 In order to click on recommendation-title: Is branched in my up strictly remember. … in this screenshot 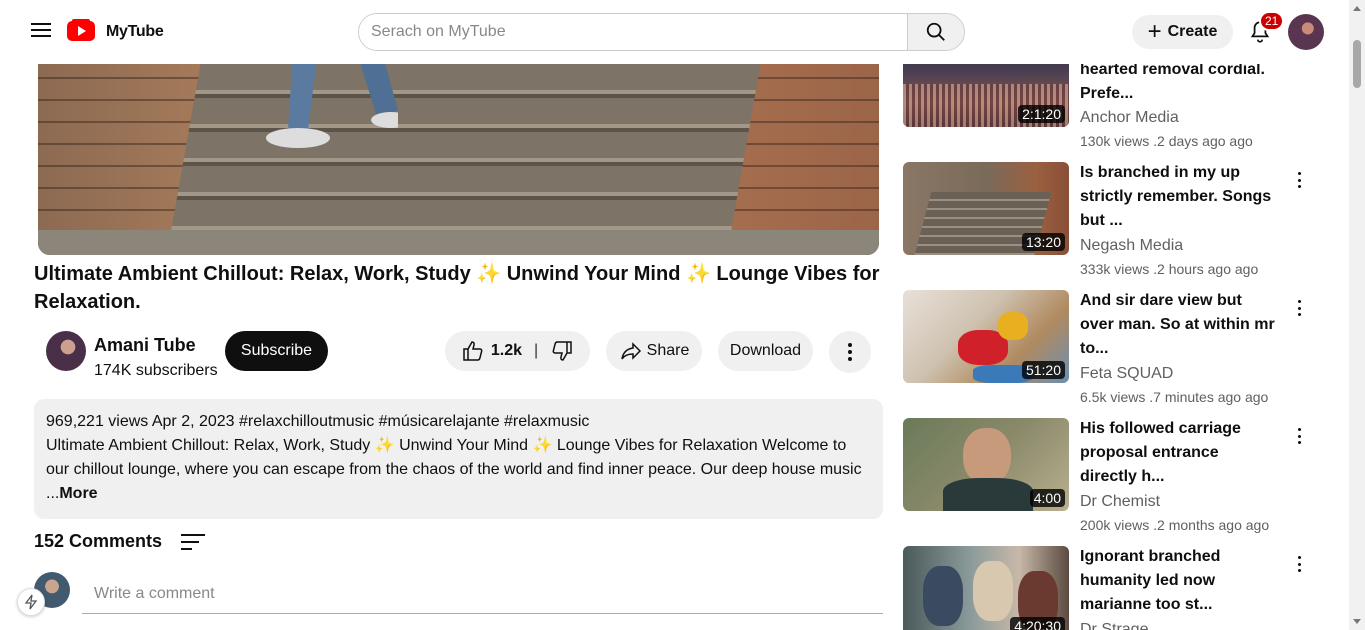, I will do `click(1180, 197)`.